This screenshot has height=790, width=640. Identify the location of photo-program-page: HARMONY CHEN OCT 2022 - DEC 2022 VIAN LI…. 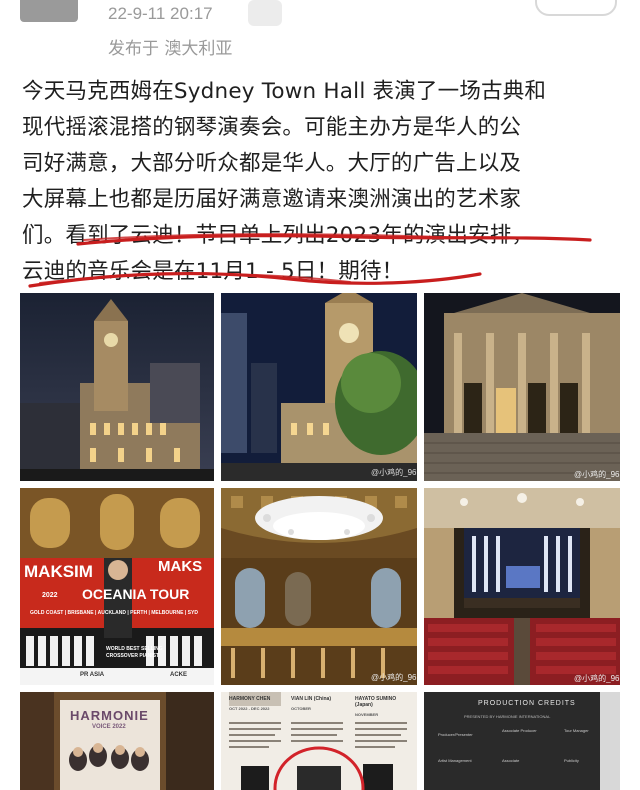
(319, 741).